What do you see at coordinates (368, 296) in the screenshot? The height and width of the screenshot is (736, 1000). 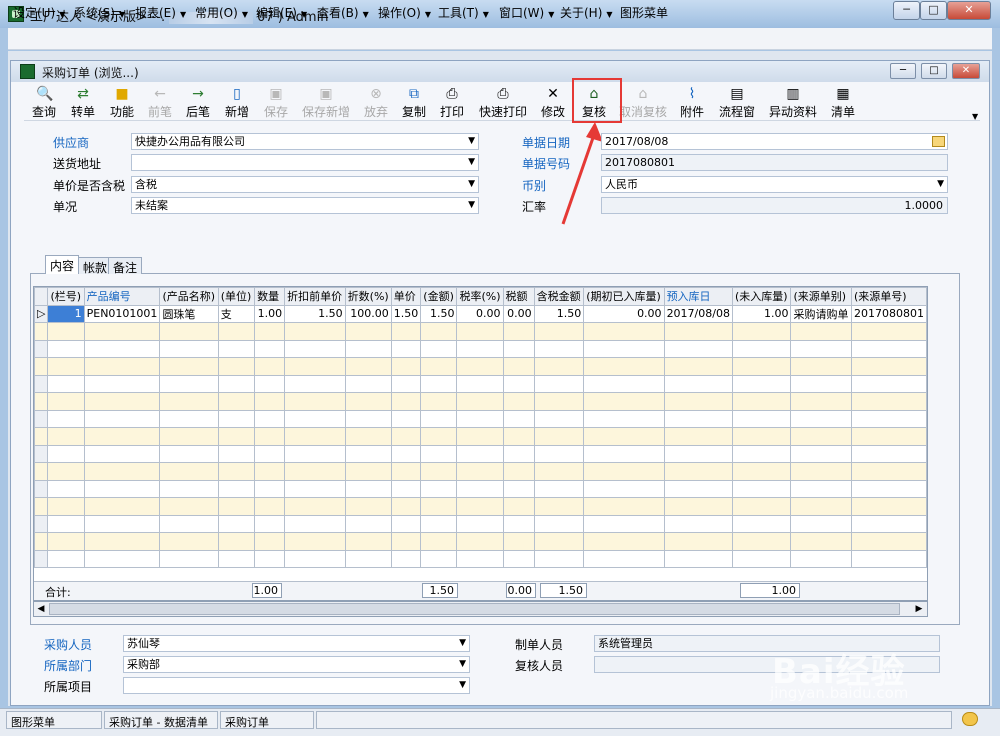 I see `col-header: 折数(%)` at bounding box center [368, 296].